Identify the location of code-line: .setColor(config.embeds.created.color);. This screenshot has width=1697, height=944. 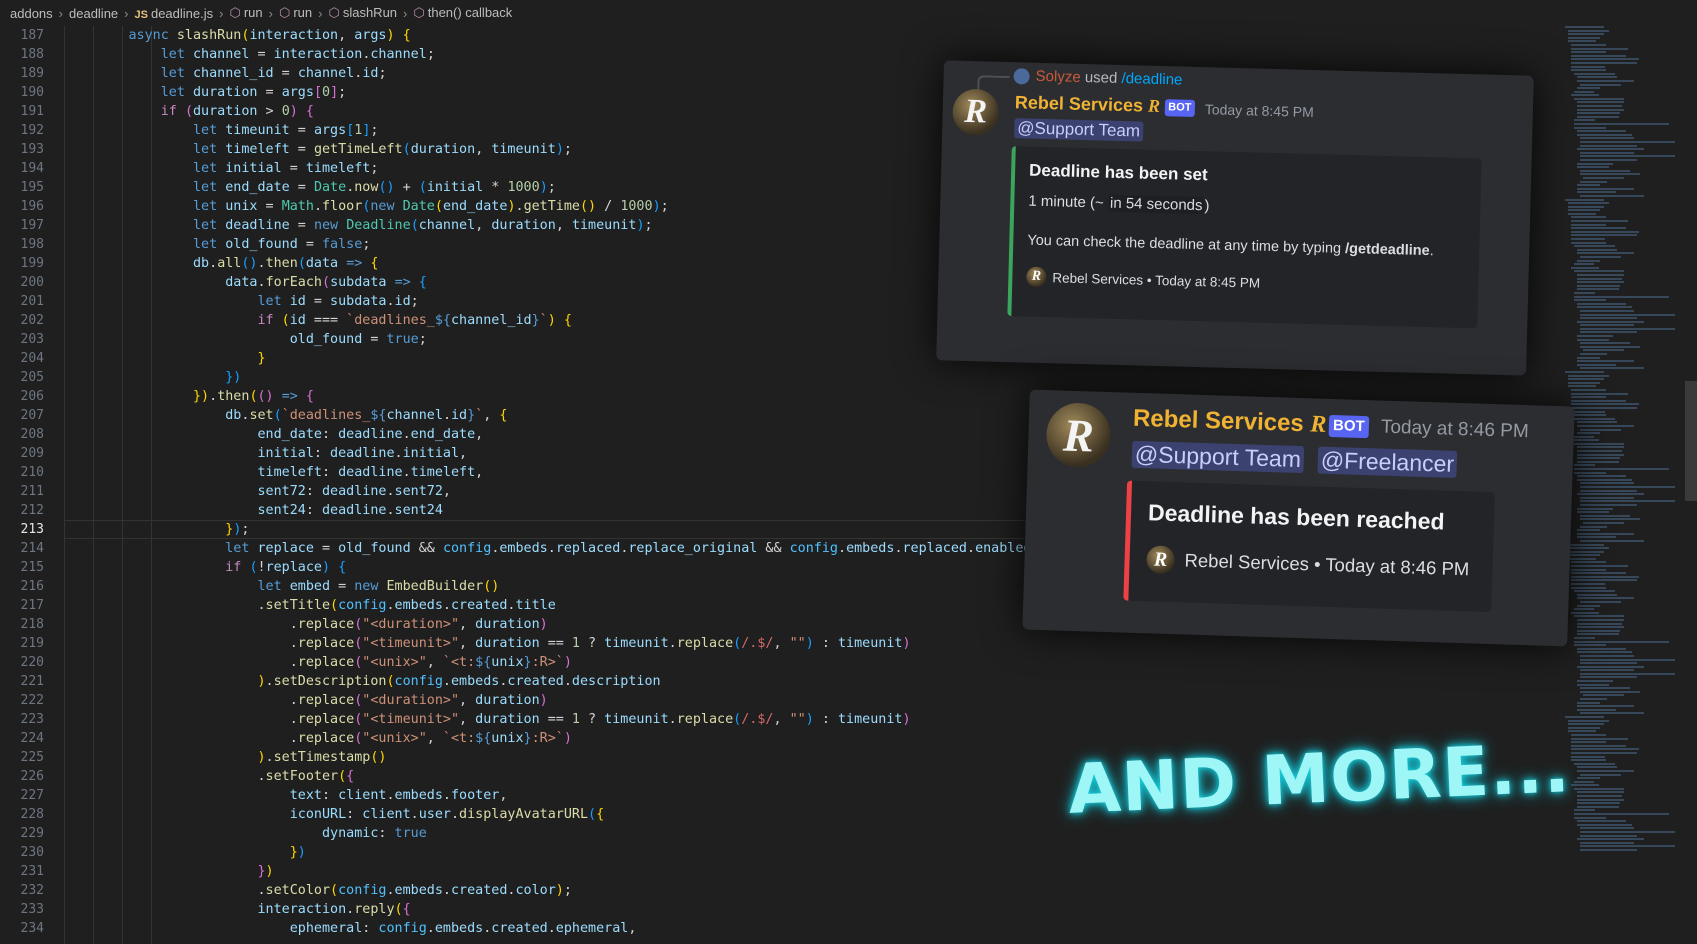
(820, 890).